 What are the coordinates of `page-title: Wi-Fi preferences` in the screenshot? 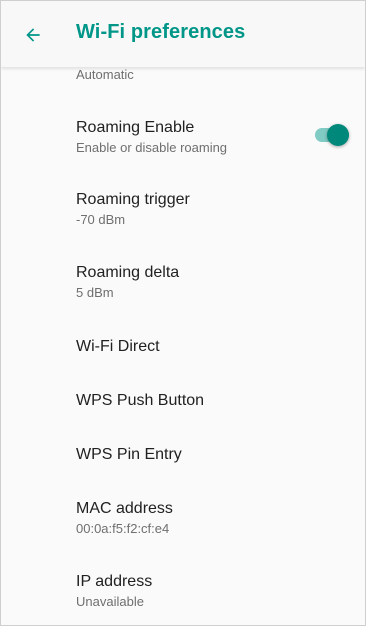 It's located at (161, 32).